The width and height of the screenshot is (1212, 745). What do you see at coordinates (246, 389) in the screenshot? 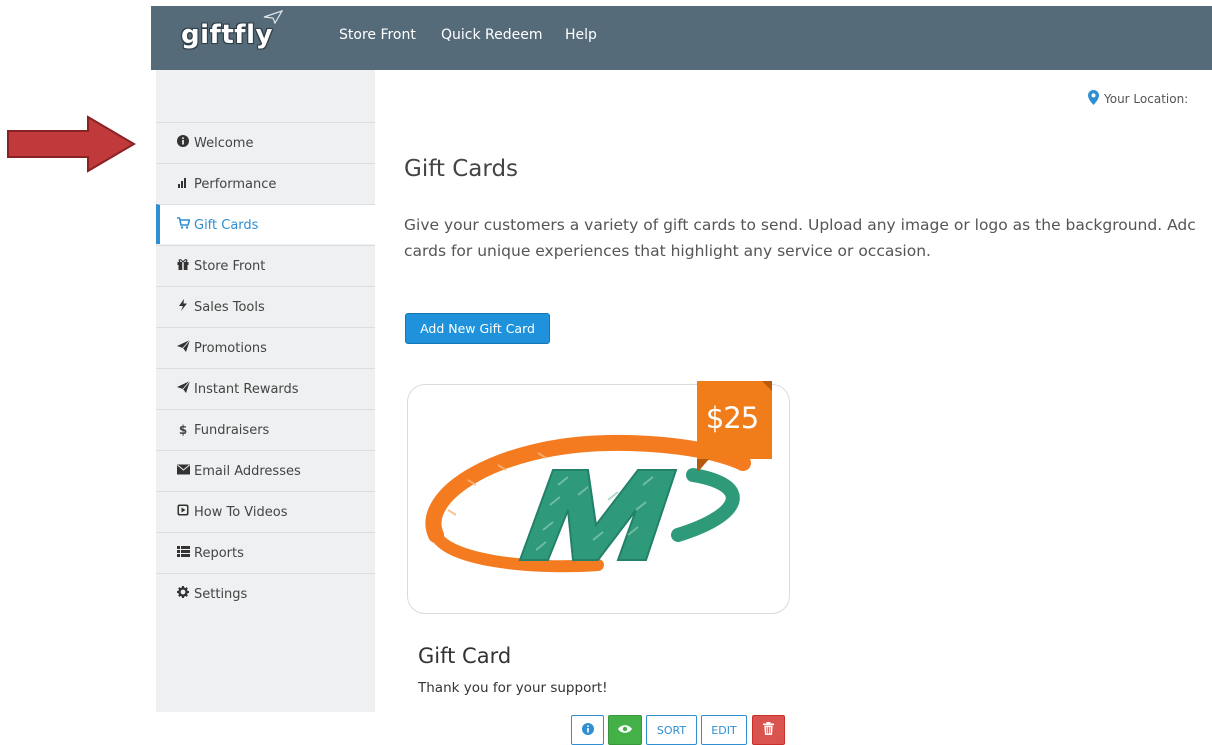
I see `sidebar-item-label: Instant Rewards` at bounding box center [246, 389].